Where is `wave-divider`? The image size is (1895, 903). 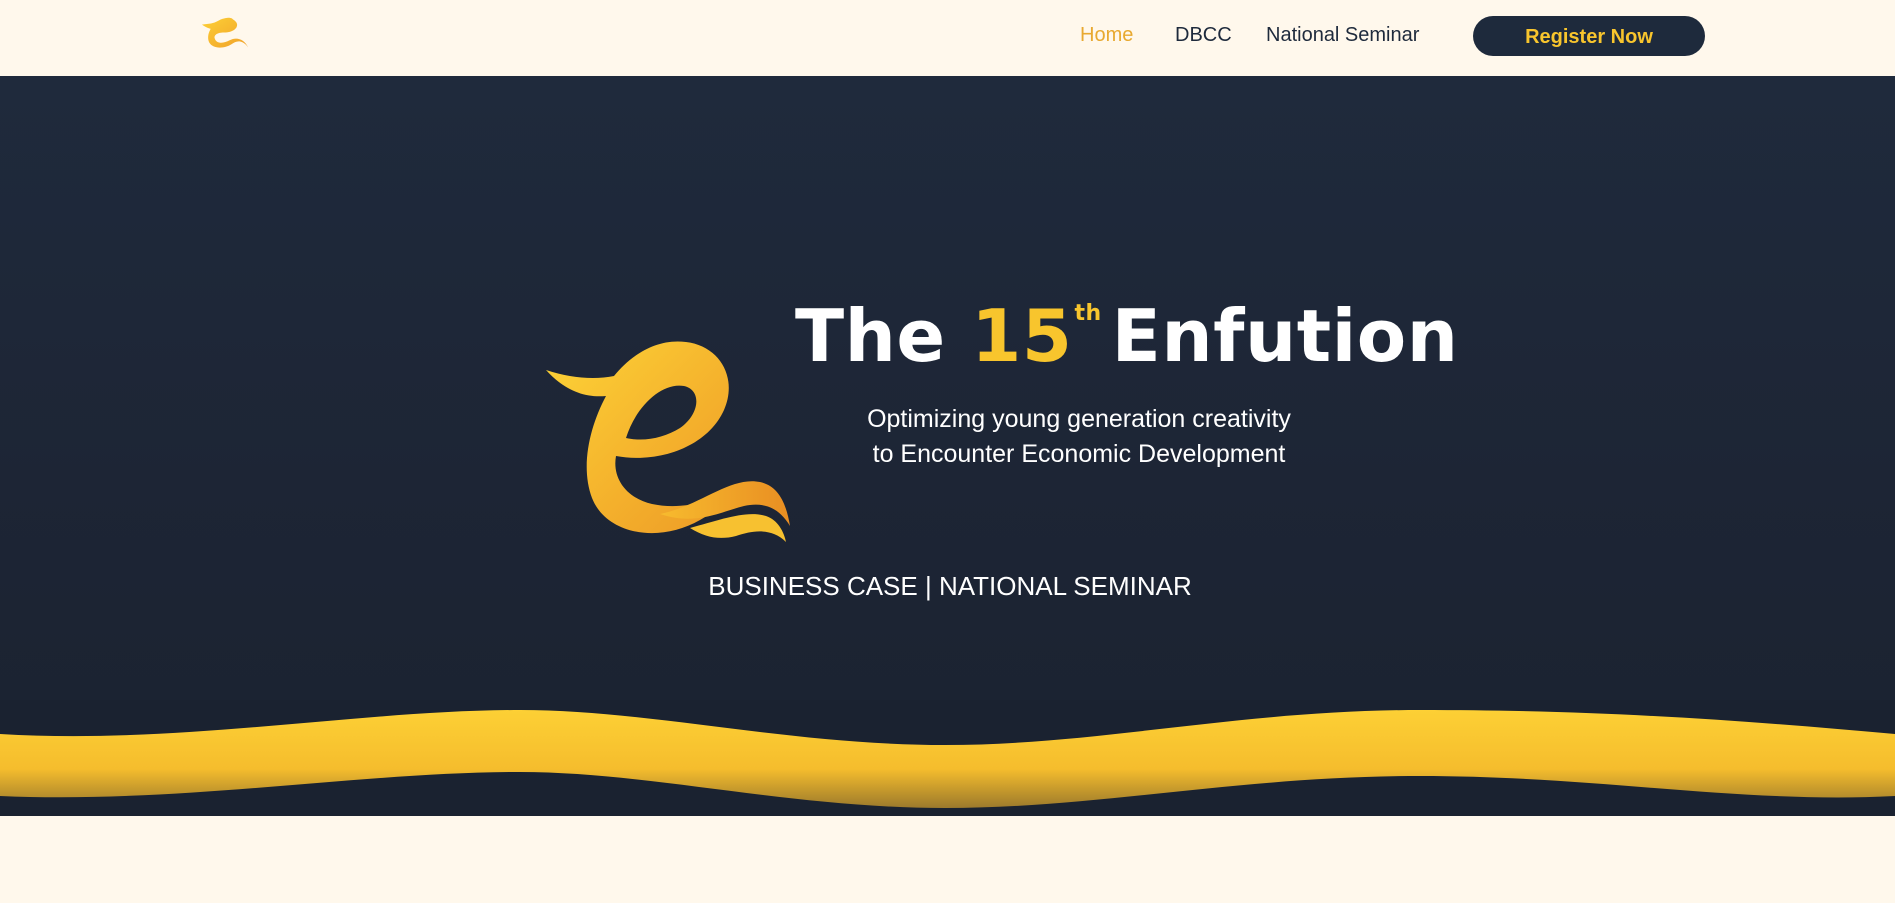 wave-divider is located at coordinates (947, 754).